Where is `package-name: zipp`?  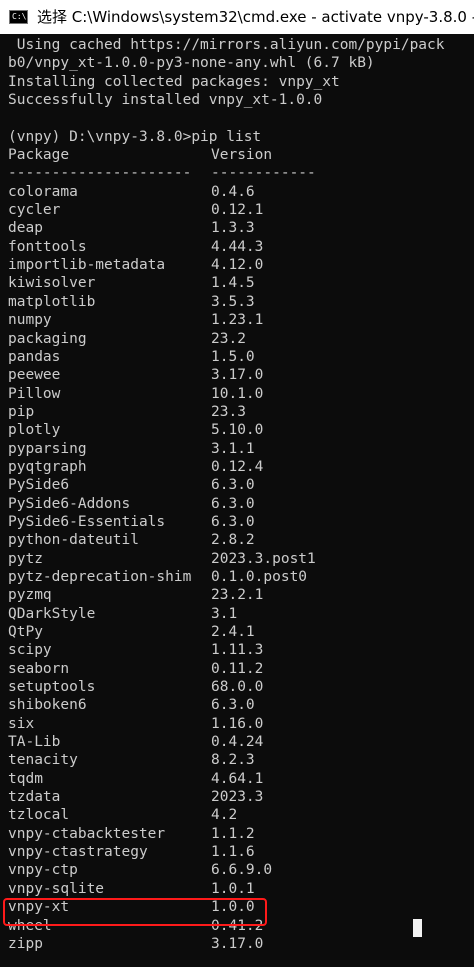 package-name: zipp is located at coordinates (25, 943).